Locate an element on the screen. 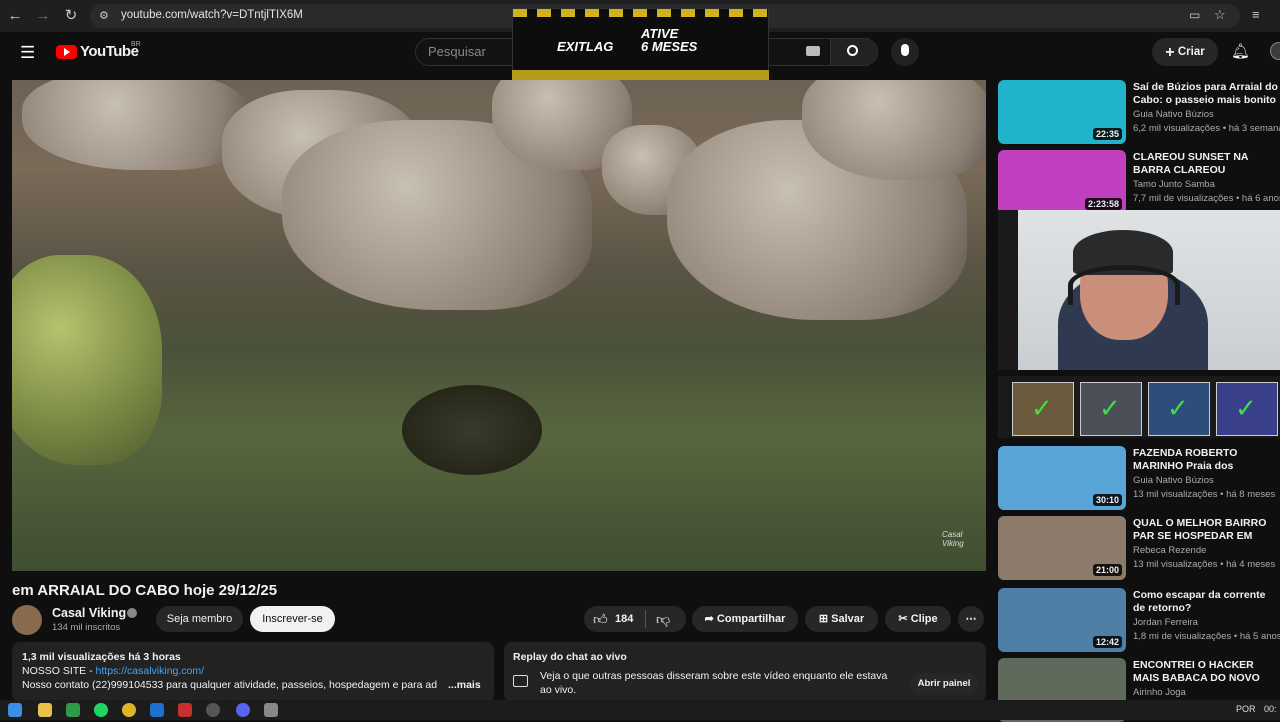 The image size is (1280, 722). duration-badge: 21:00 is located at coordinates (1107, 570).